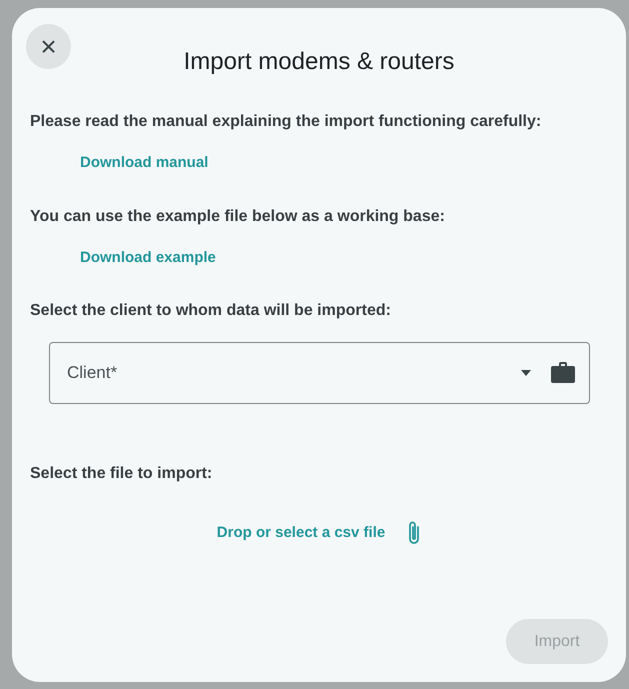  What do you see at coordinates (92, 373) in the screenshot?
I see `select-placeholder: Client*` at bounding box center [92, 373].